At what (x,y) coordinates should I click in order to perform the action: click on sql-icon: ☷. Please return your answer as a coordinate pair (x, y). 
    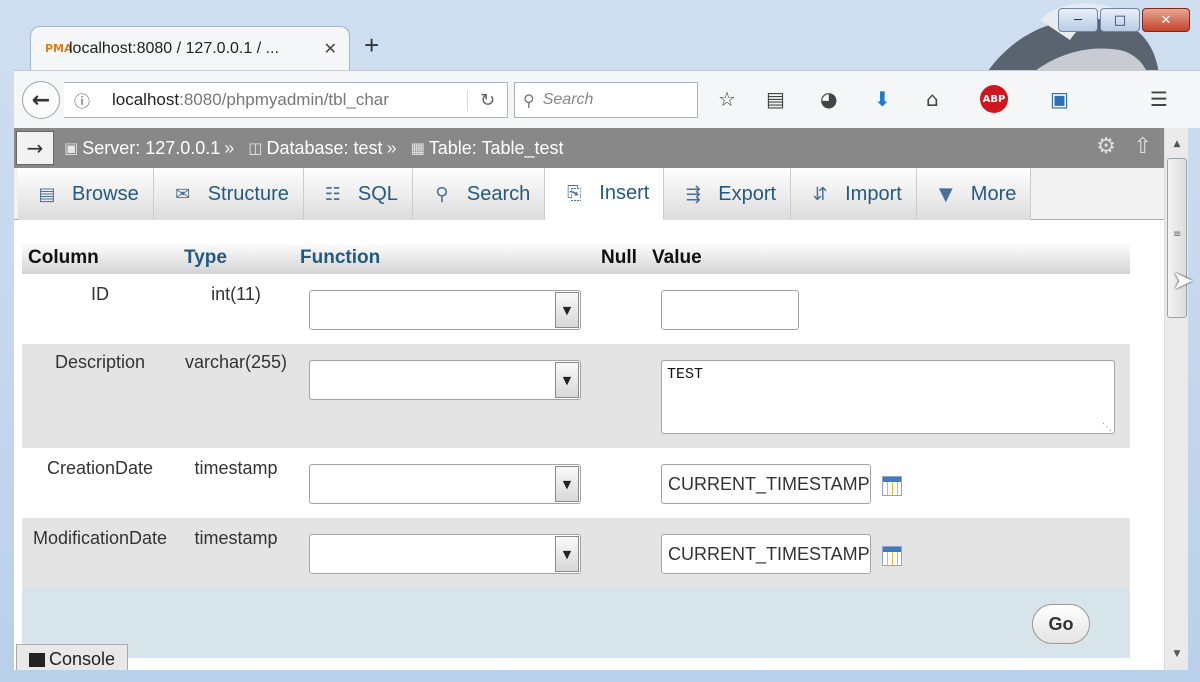
    Looking at the image, I should click on (332, 194).